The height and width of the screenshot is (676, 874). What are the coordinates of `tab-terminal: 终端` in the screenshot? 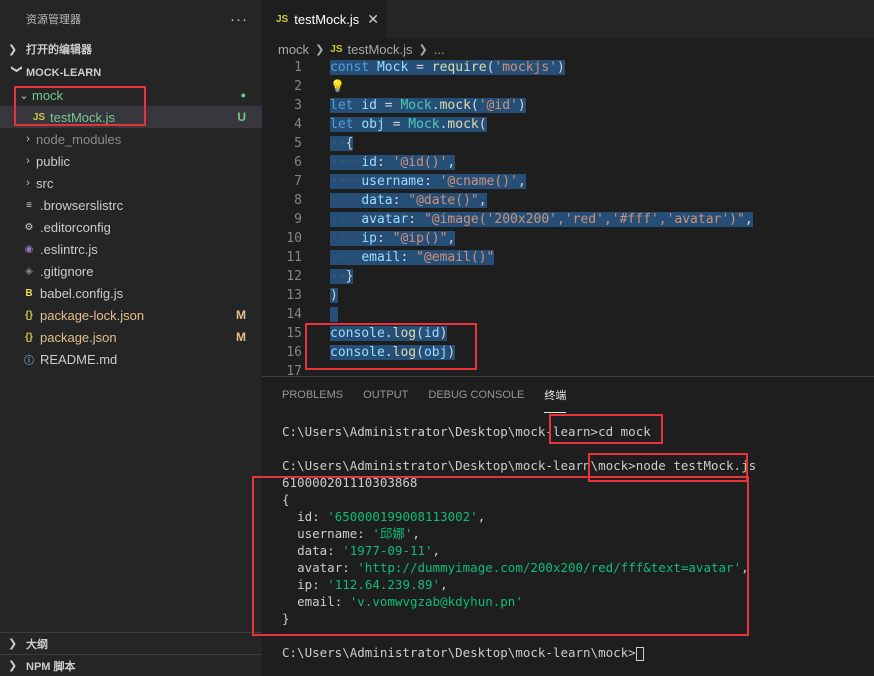 It's located at (555, 400).